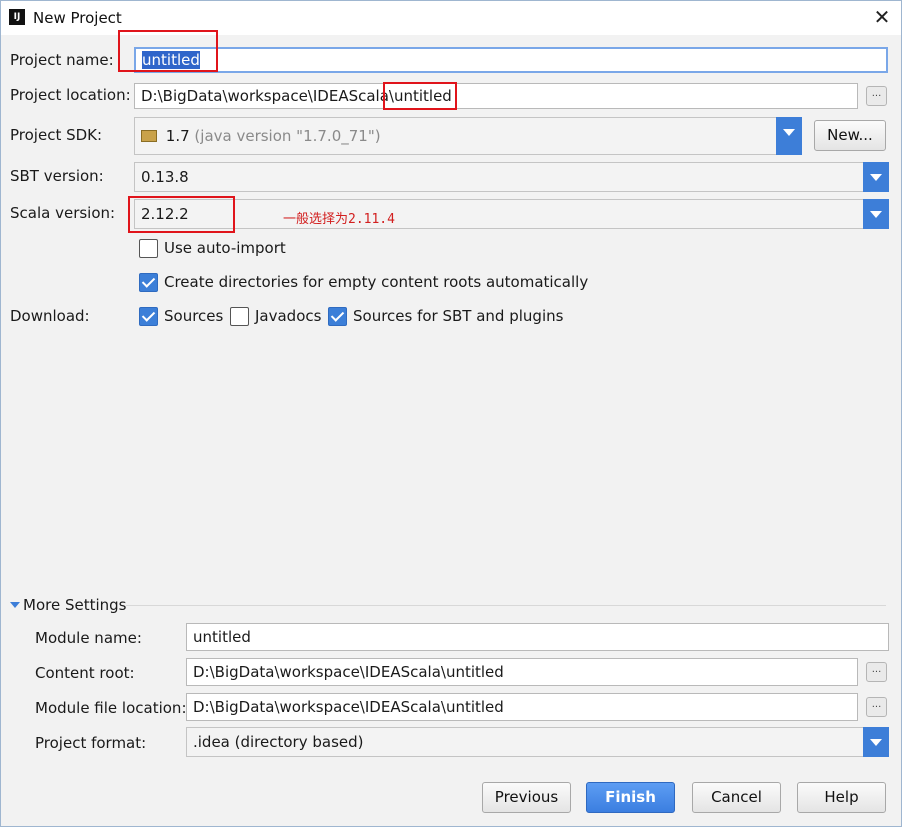 The width and height of the screenshot is (902, 827). I want to click on sbt-sources-label: Sources for SBT and plugins, so click(458, 316).